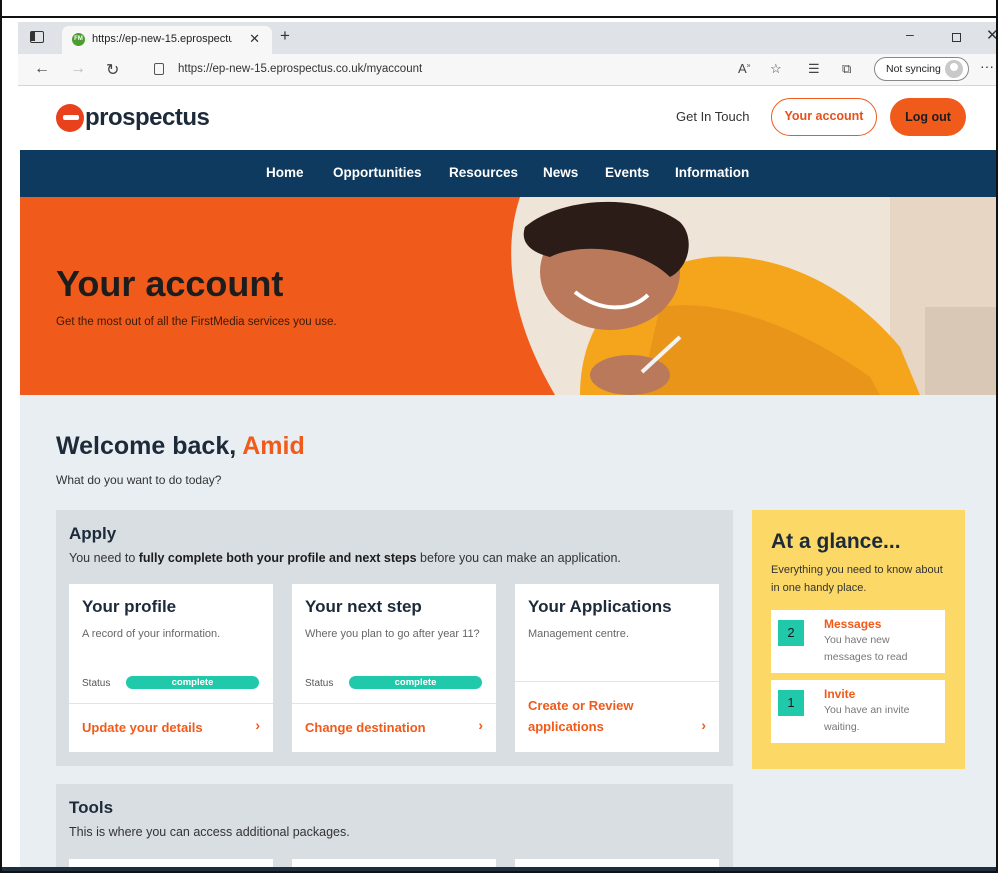  I want to click on read-aloud-icon: A», so click(744, 68).